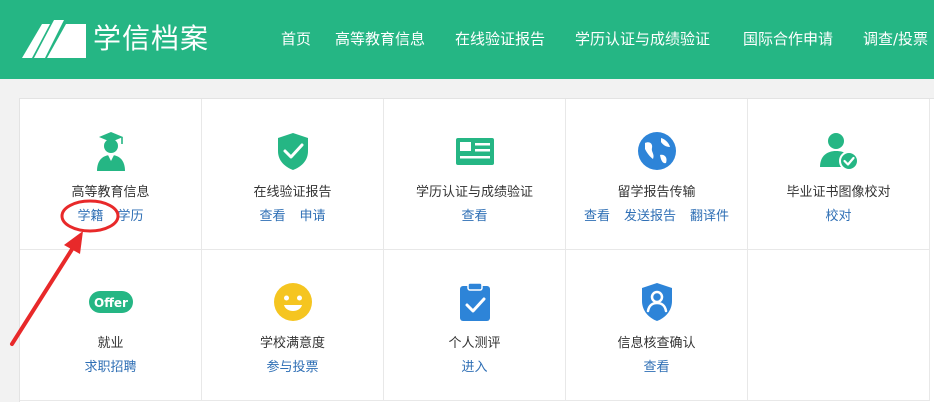 The image size is (934, 402). What do you see at coordinates (839, 152) in the screenshot?
I see `user-verified-icon` at bounding box center [839, 152].